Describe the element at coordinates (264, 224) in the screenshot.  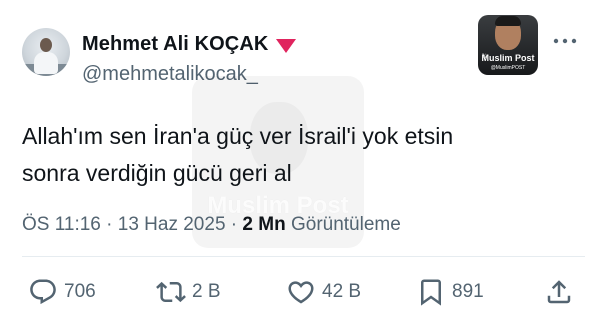
I see `views-count: 2 Mn` at that location.